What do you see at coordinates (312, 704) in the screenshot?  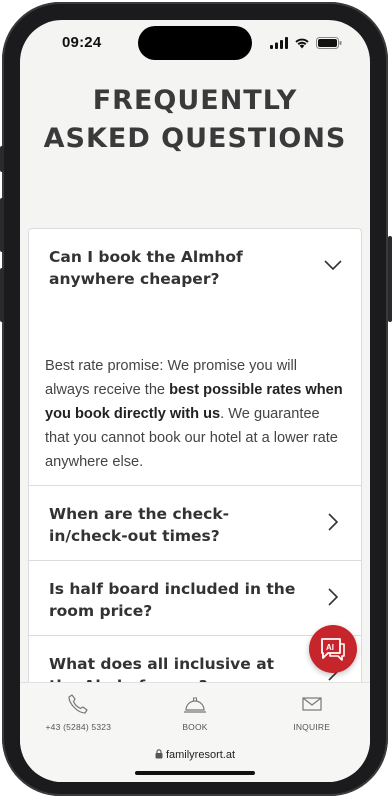 I see `envelope-icon` at bounding box center [312, 704].